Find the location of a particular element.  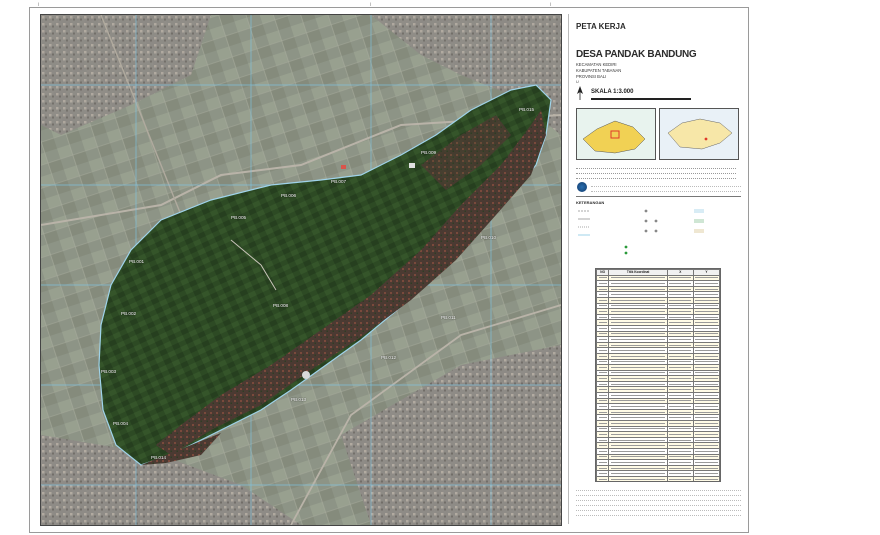

map-label: PB.014 is located at coordinates (159, 457).